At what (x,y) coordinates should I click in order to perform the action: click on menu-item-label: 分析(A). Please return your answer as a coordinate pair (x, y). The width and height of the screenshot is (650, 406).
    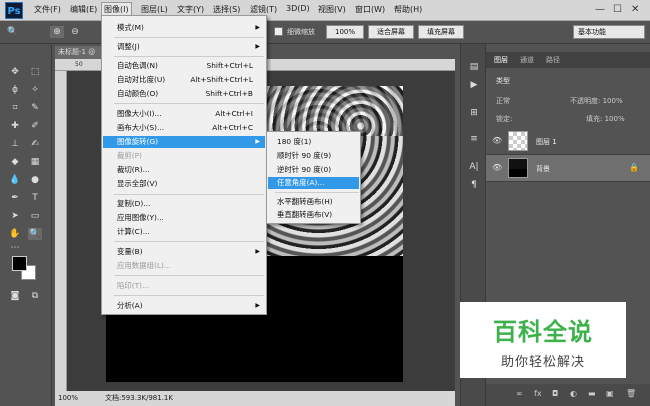
    Looking at the image, I should click on (130, 305).